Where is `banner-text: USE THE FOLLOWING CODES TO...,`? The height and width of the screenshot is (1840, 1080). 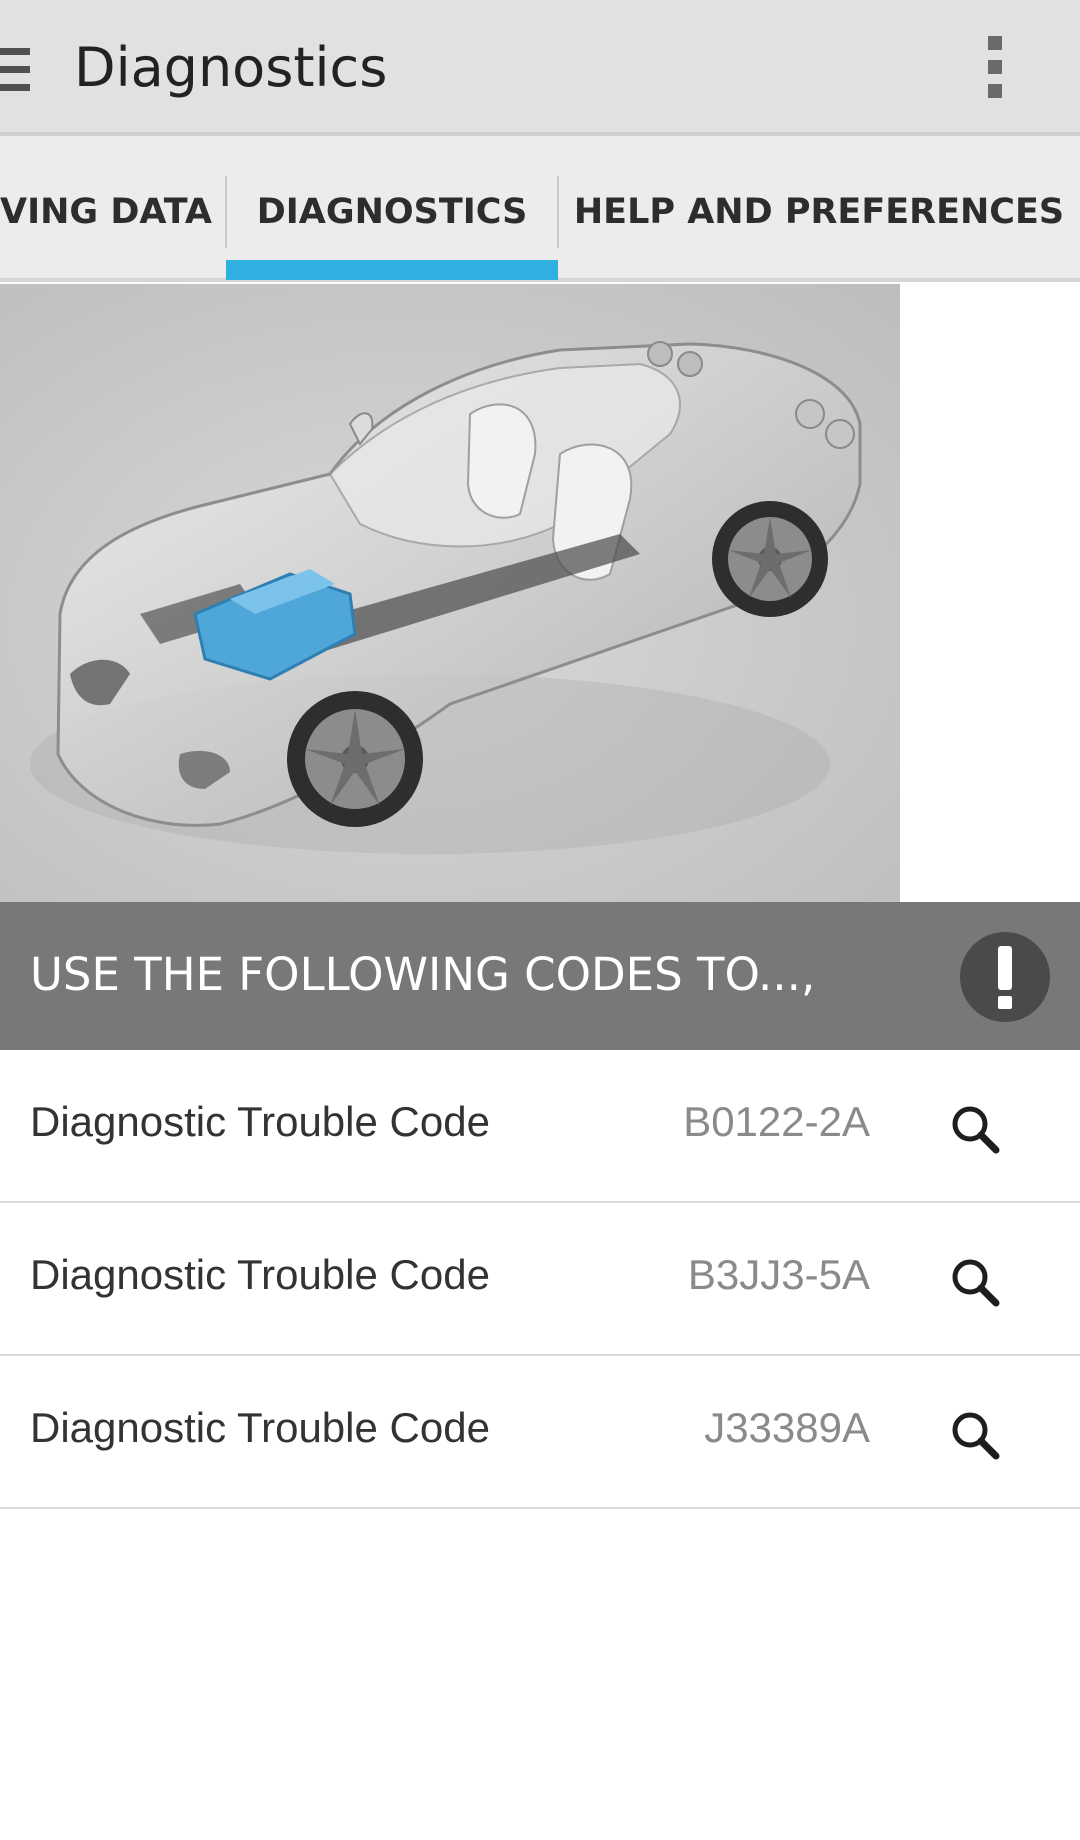
banner-text: USE THE FOLLOWING CODES TO..., is located at coordinates (423, 974).